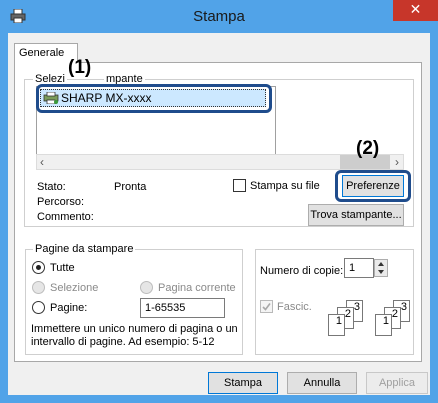 This screenshot has width=438, height=403. I want to click on radio-all, so click(38, 267).